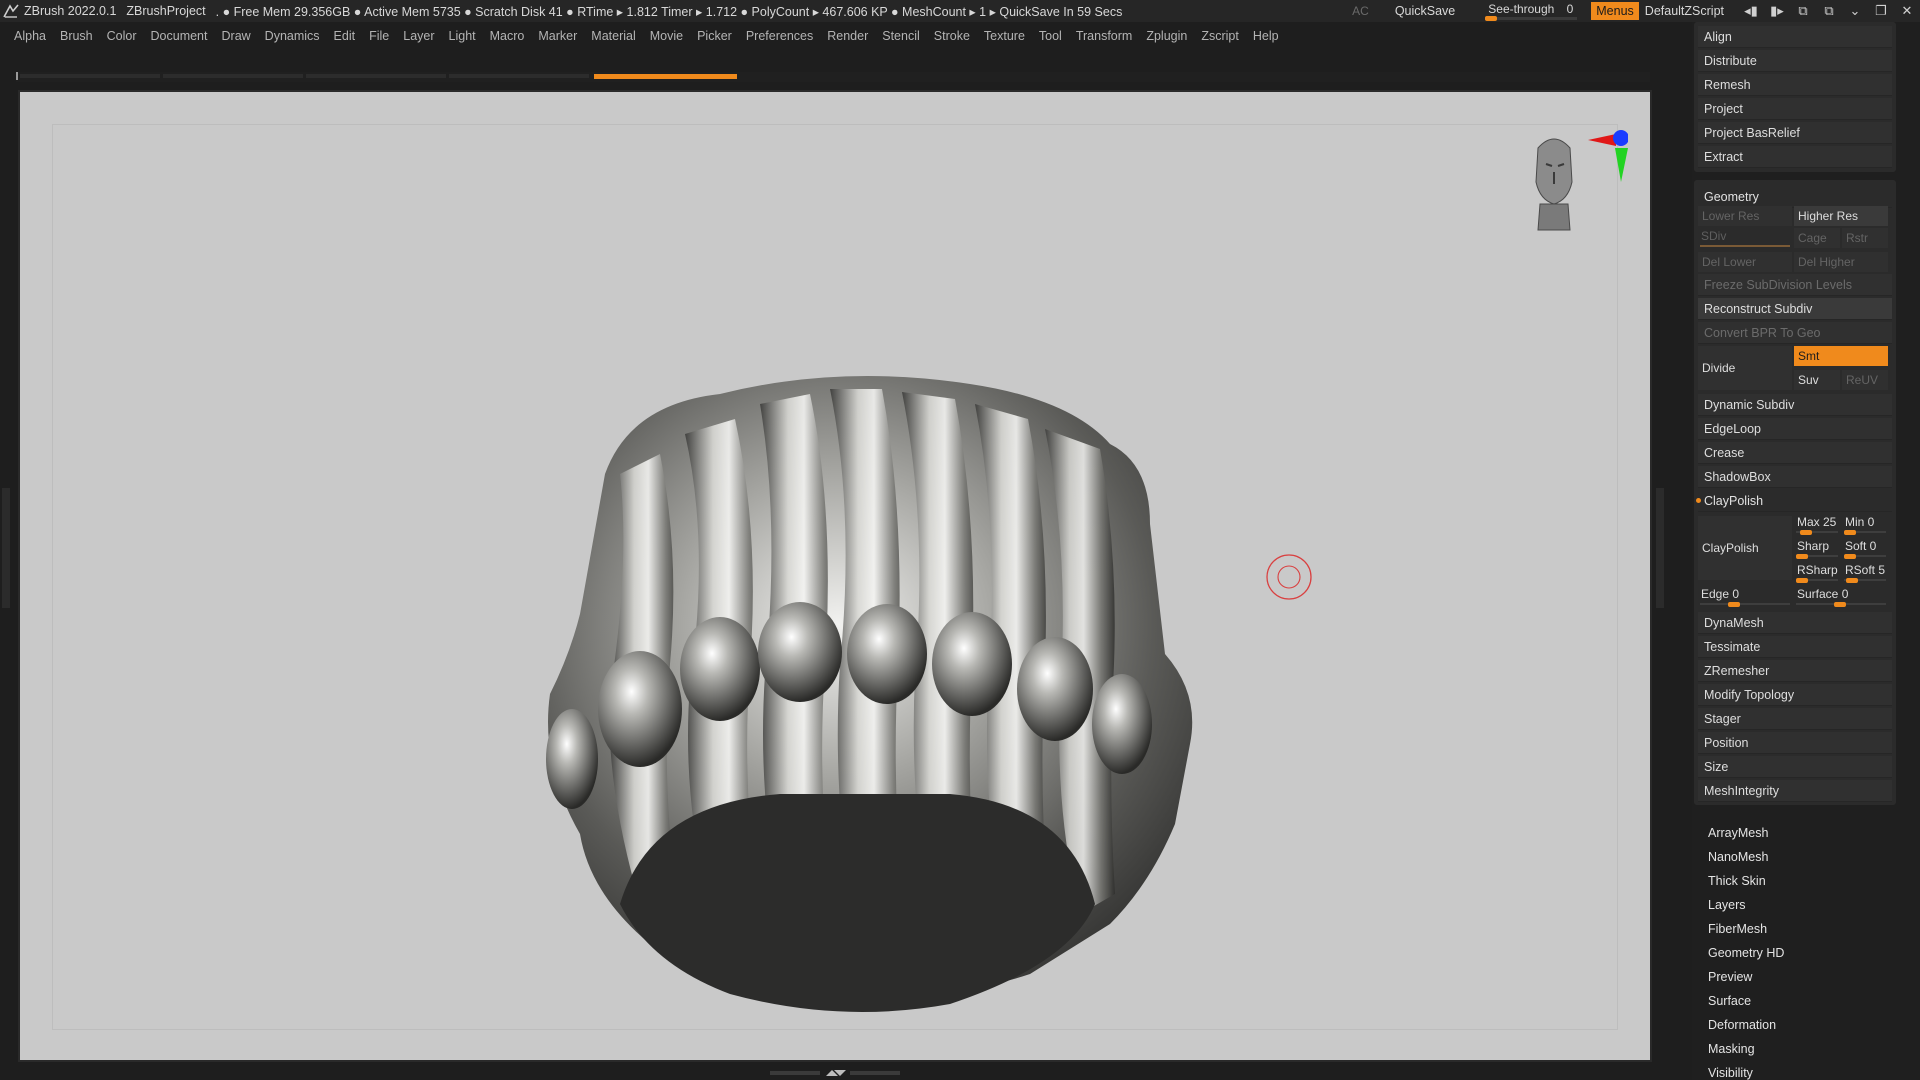 Image resolution: width=1920 pixels, height=1080 pixels. Describe the element at coordinates (1730, 1071) in the screenshot. I see `subpalette-header: Visibility` at that location.